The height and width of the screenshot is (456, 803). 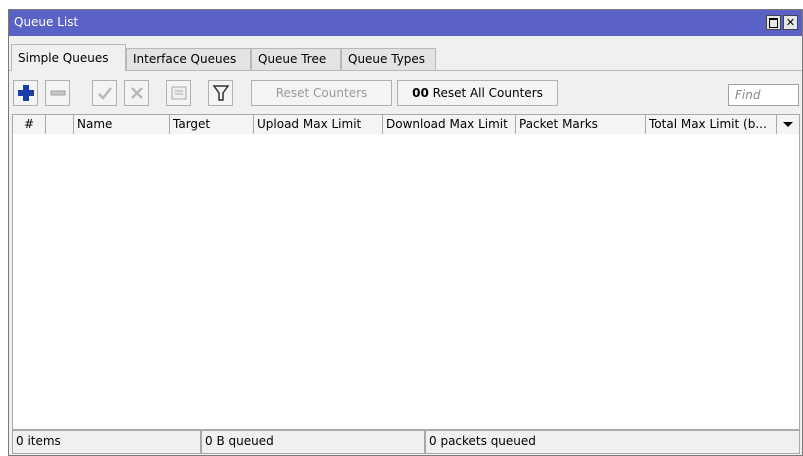 I want to click on title-bar: Queue List ✕, so click(x=405, y=23).